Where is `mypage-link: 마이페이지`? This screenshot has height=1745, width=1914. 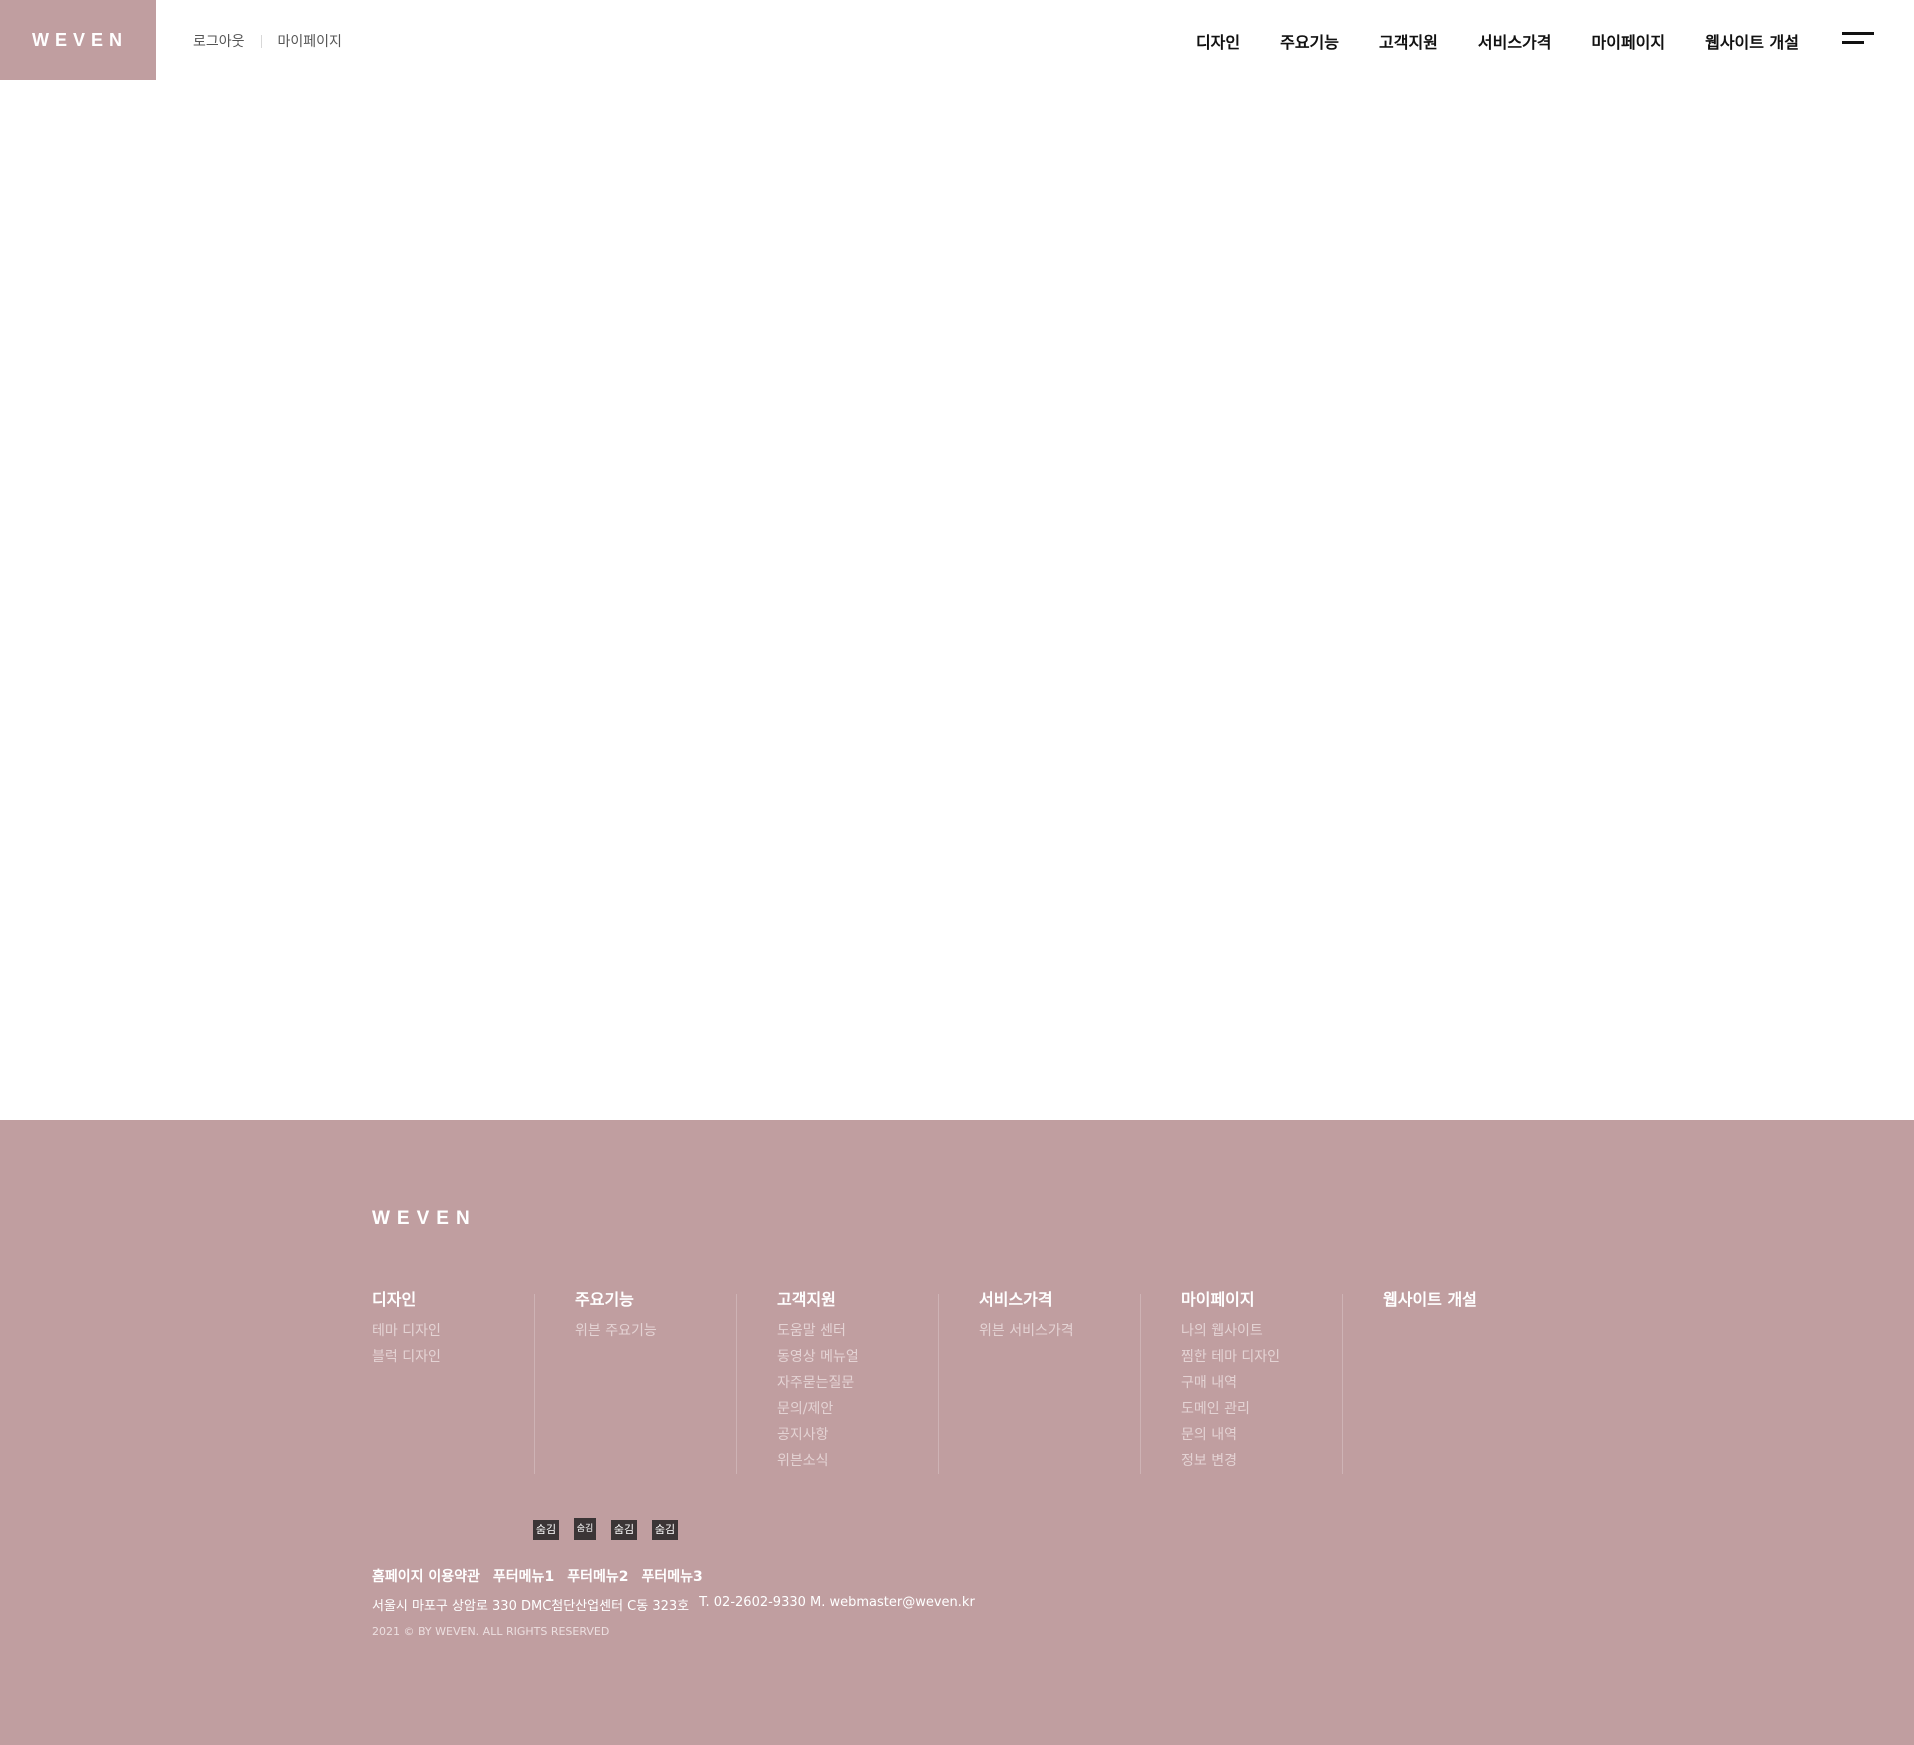
mypage-link: 마이페이지 is located at coordinates (310, 41).